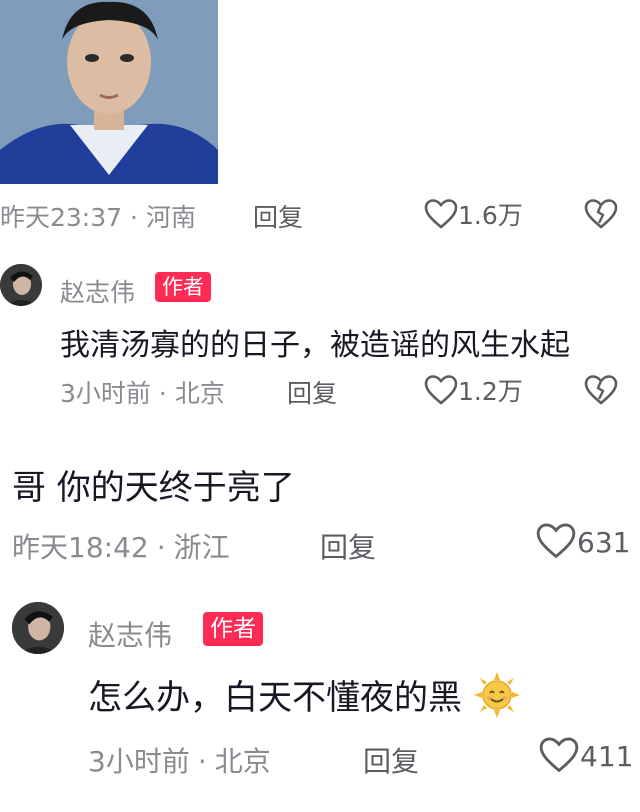 The height and width of the screenshot is (812, 640). I want to click on like-count: 1.6万, so click(490, 215).